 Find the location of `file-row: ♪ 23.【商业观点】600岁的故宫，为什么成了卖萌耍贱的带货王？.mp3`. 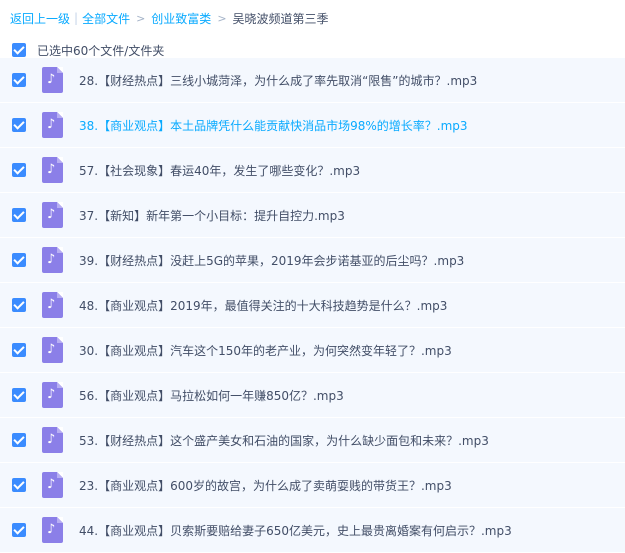

file-row: ♪ 23.【商业观点】600岁的故宫，为什么成了卖萌耍贱的带货王？.mp3 is located at coordinates (312, 485).